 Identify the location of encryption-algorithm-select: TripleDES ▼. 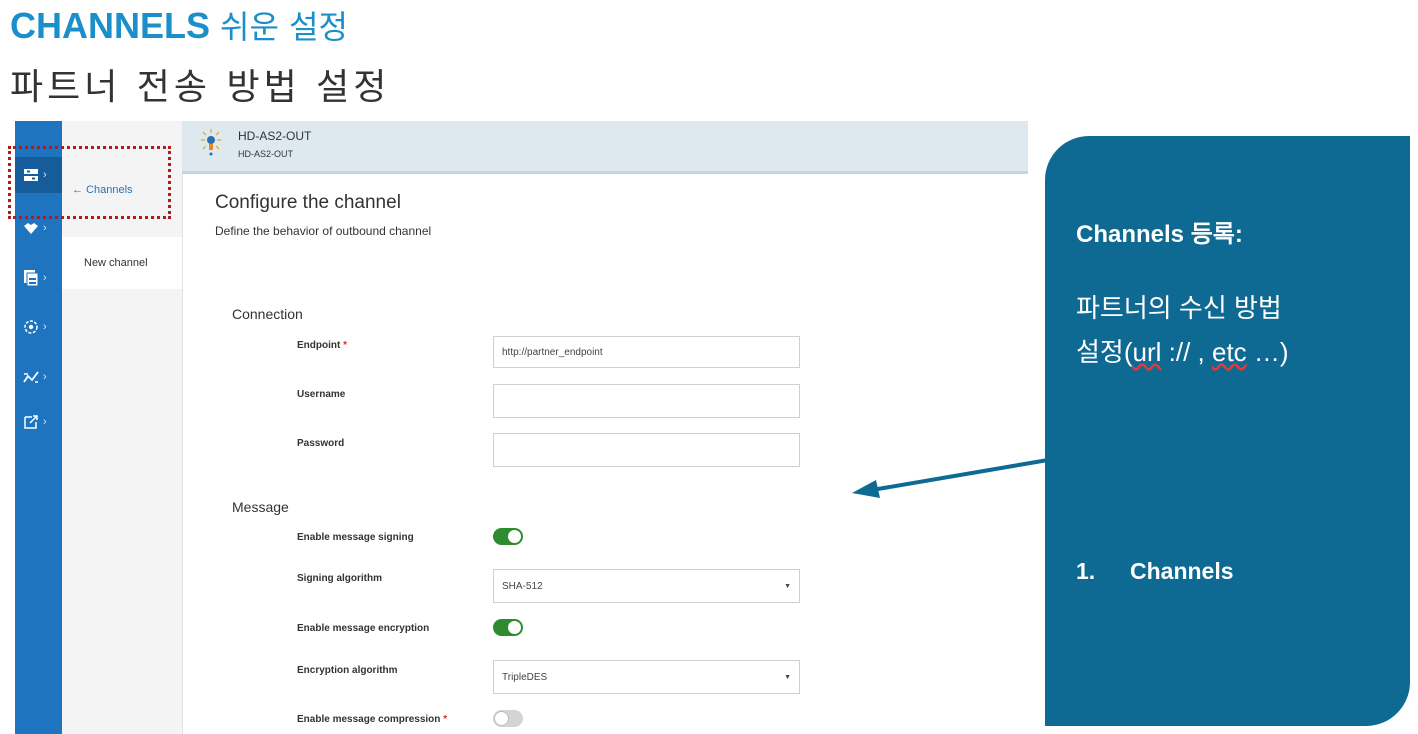
(646, 677).